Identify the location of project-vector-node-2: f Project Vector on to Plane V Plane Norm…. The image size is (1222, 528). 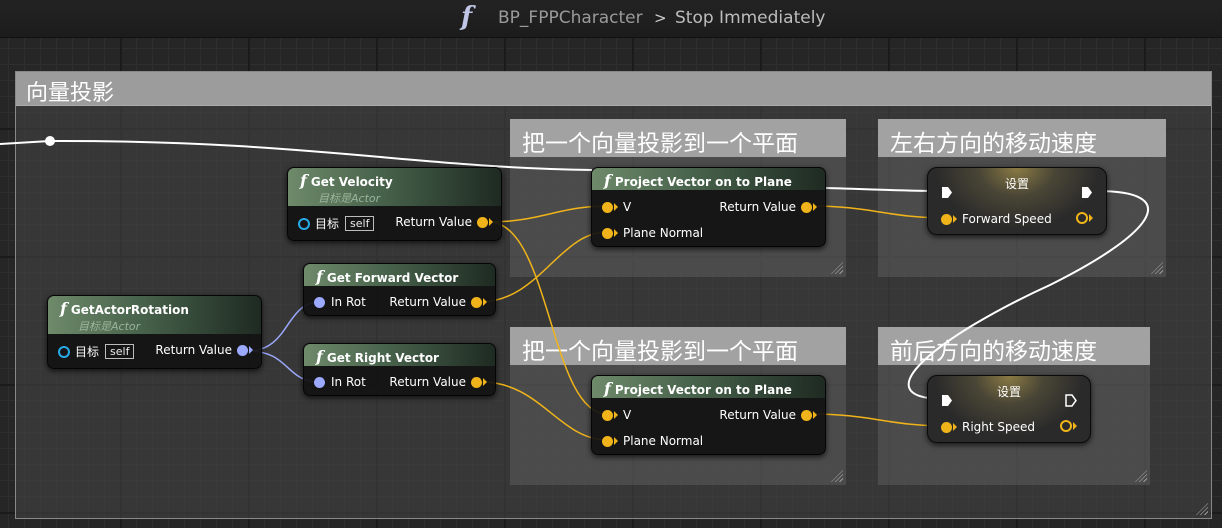
(708, 415).